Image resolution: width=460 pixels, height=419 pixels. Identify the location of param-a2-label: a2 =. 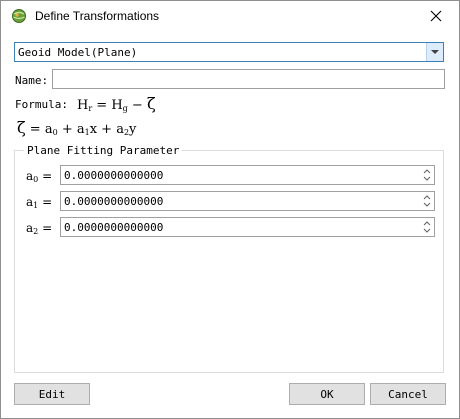
(39, 228).